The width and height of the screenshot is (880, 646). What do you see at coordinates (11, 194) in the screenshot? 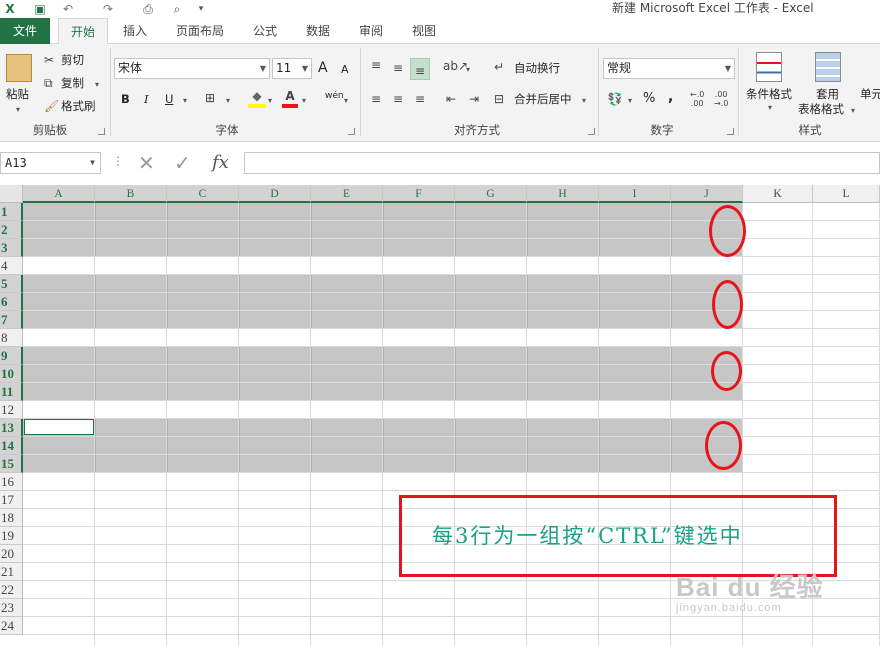
I see `select-all-corner` at bounding box center [11, 194].